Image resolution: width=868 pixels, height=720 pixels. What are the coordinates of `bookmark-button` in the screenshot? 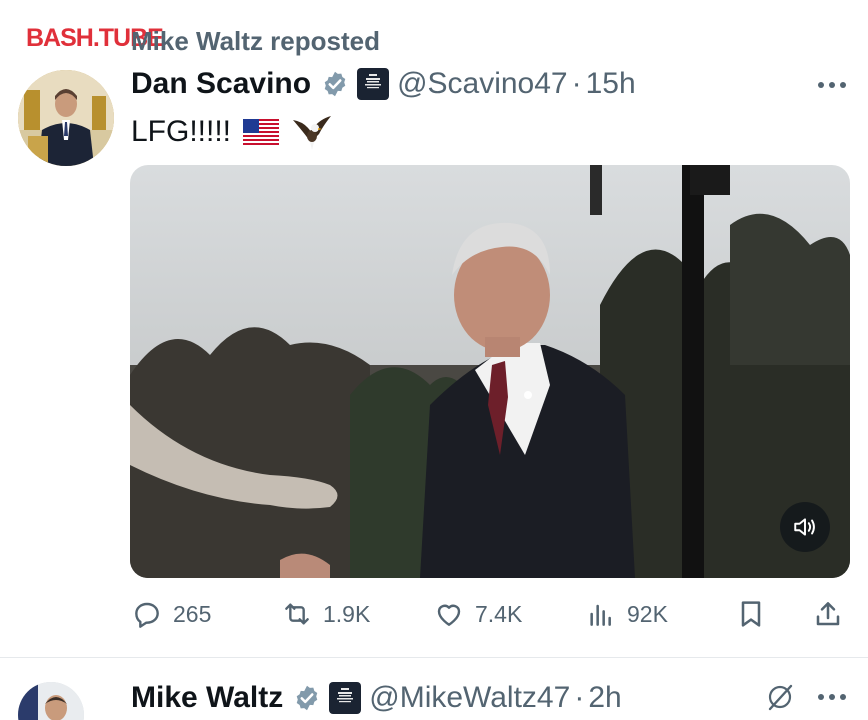 It's located at (751, 614).